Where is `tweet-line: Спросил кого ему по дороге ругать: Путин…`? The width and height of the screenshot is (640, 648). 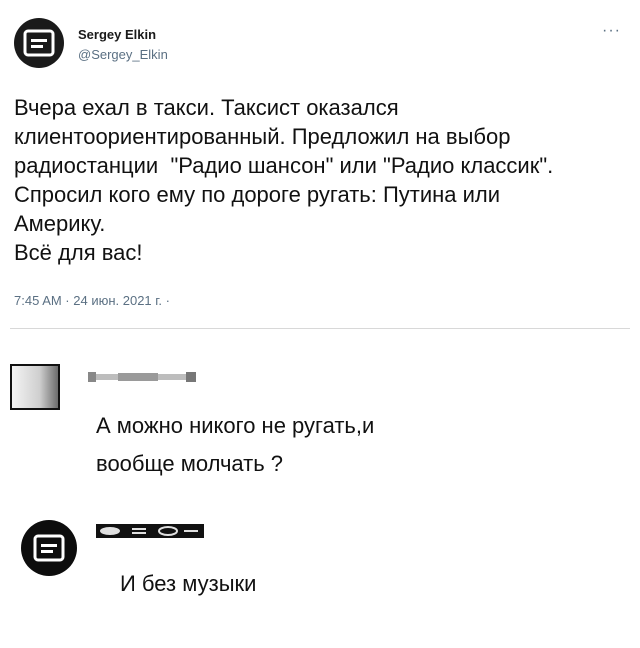
tweet-line: Спросил кого ему по дороге ругать: Путин… is located at coordinates (257, 194).